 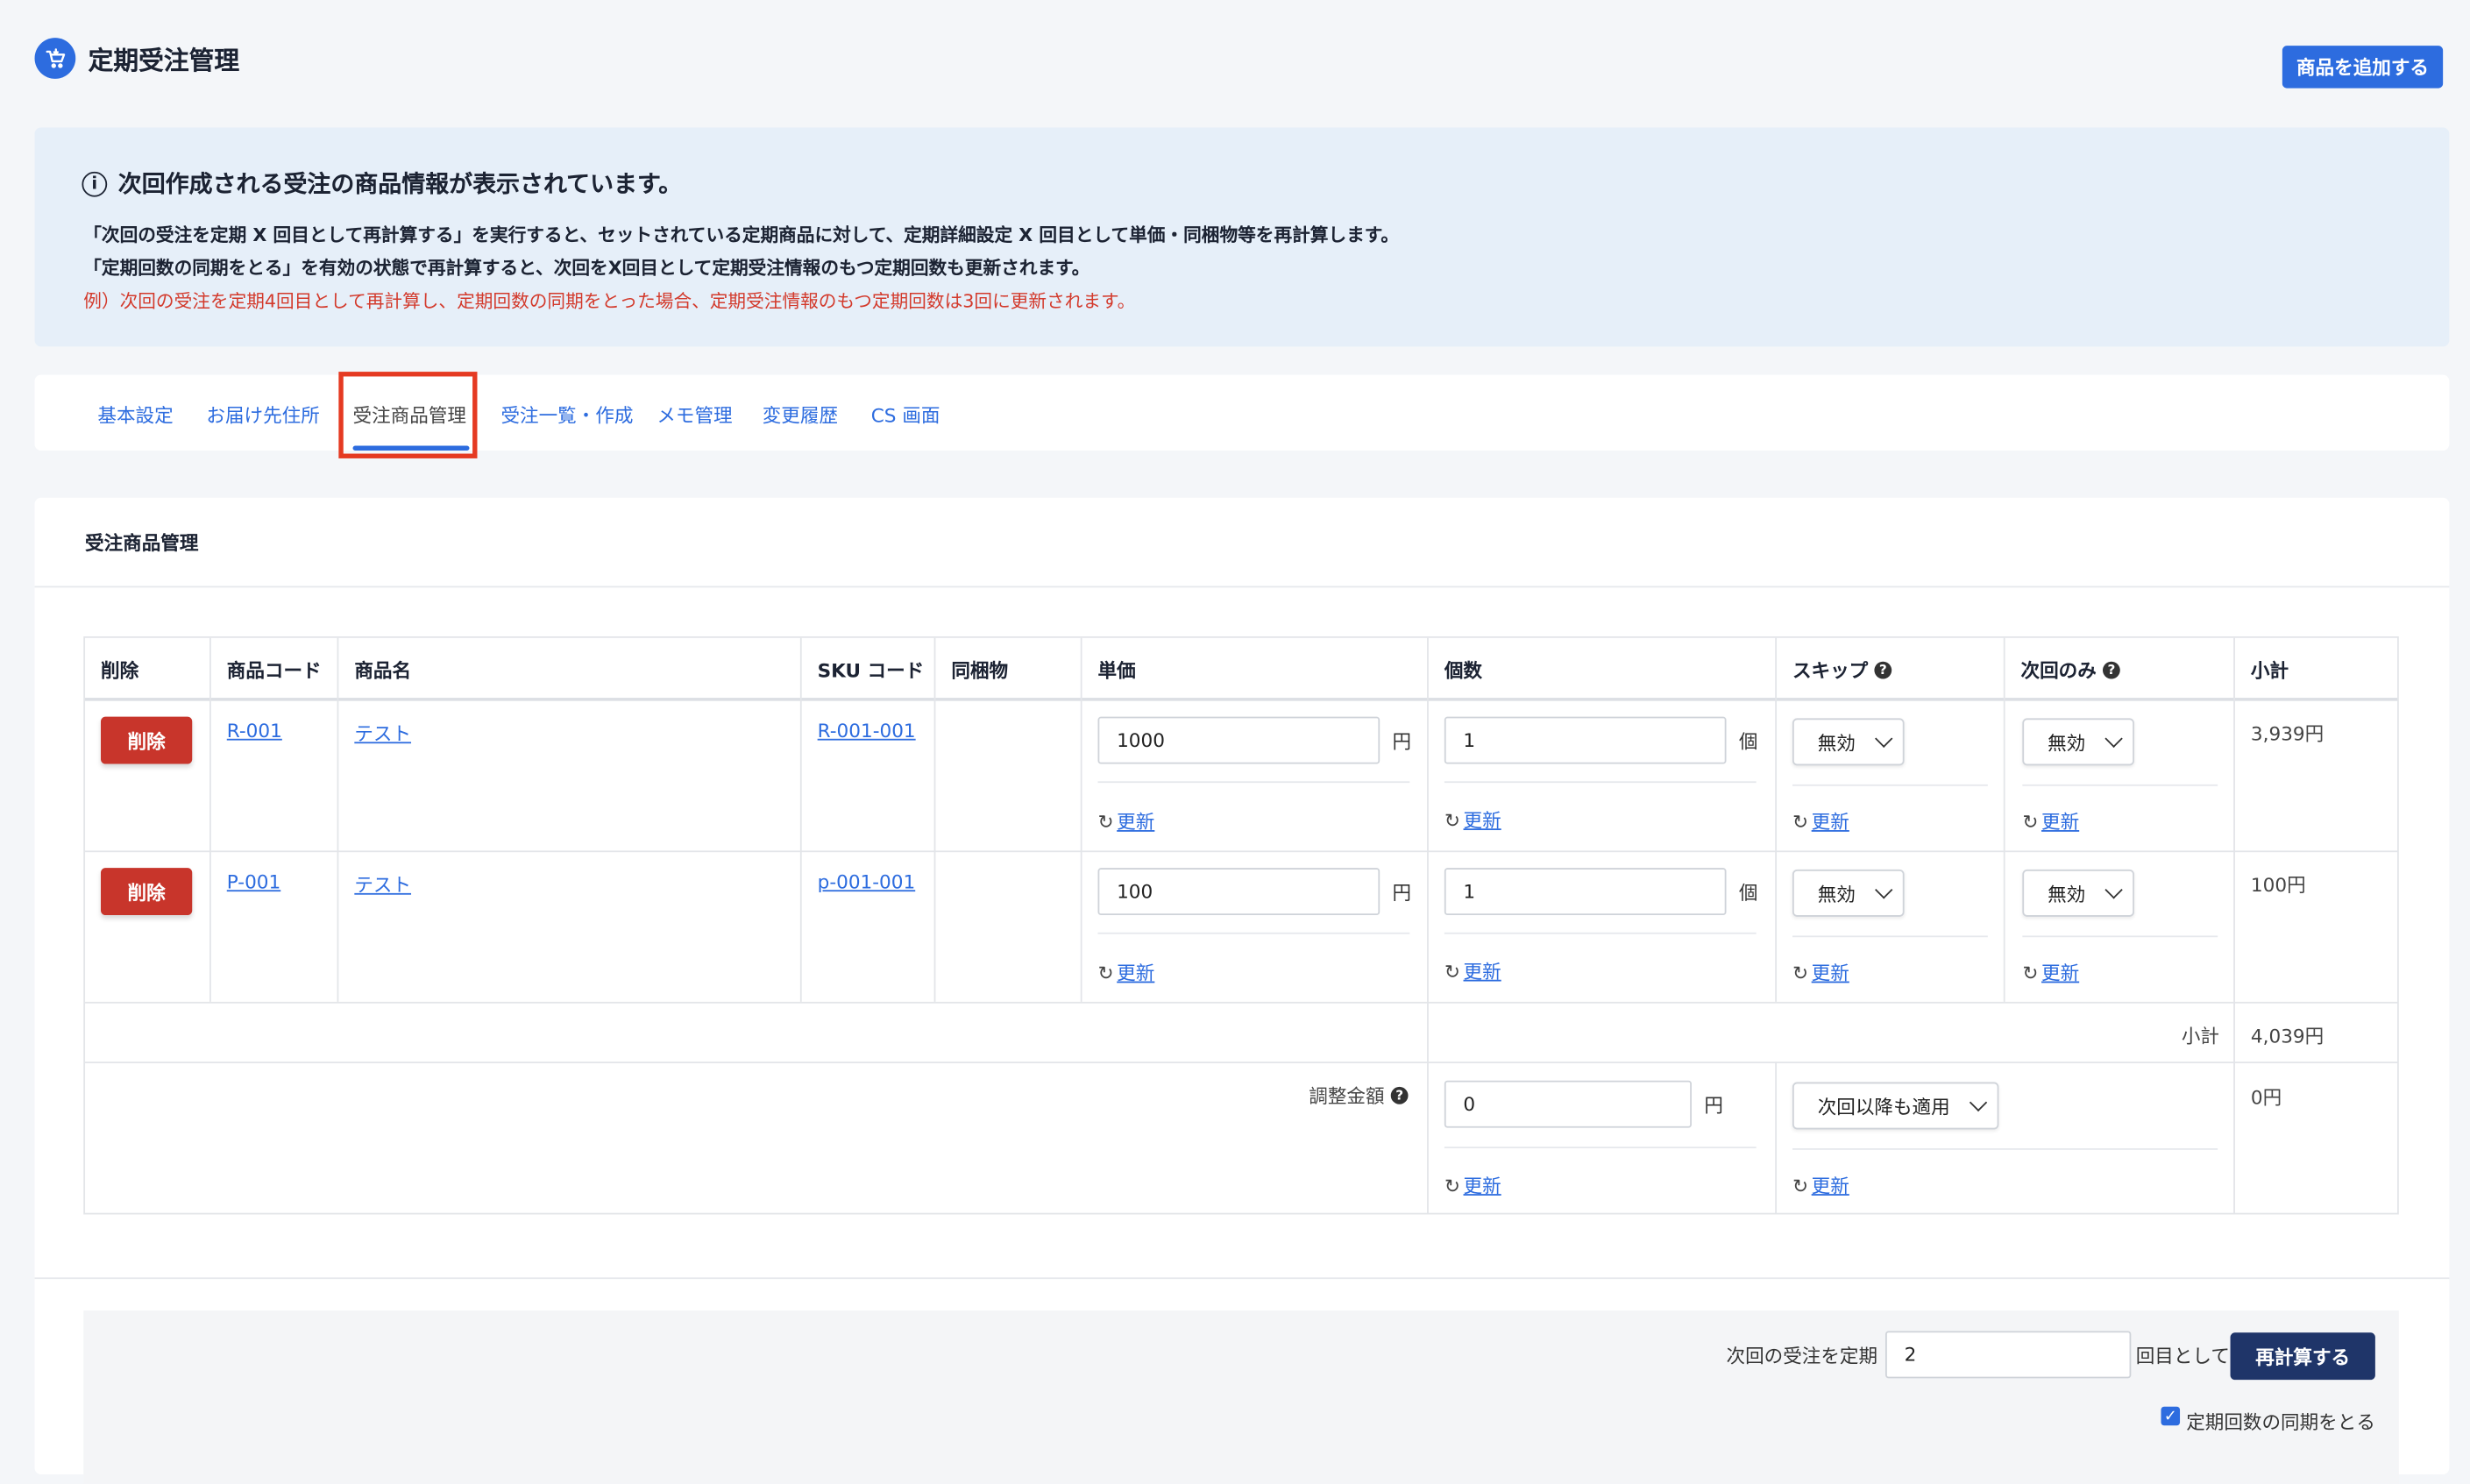 I want to click on header-sku-code: SKU コード, so click(x=871, y=671).